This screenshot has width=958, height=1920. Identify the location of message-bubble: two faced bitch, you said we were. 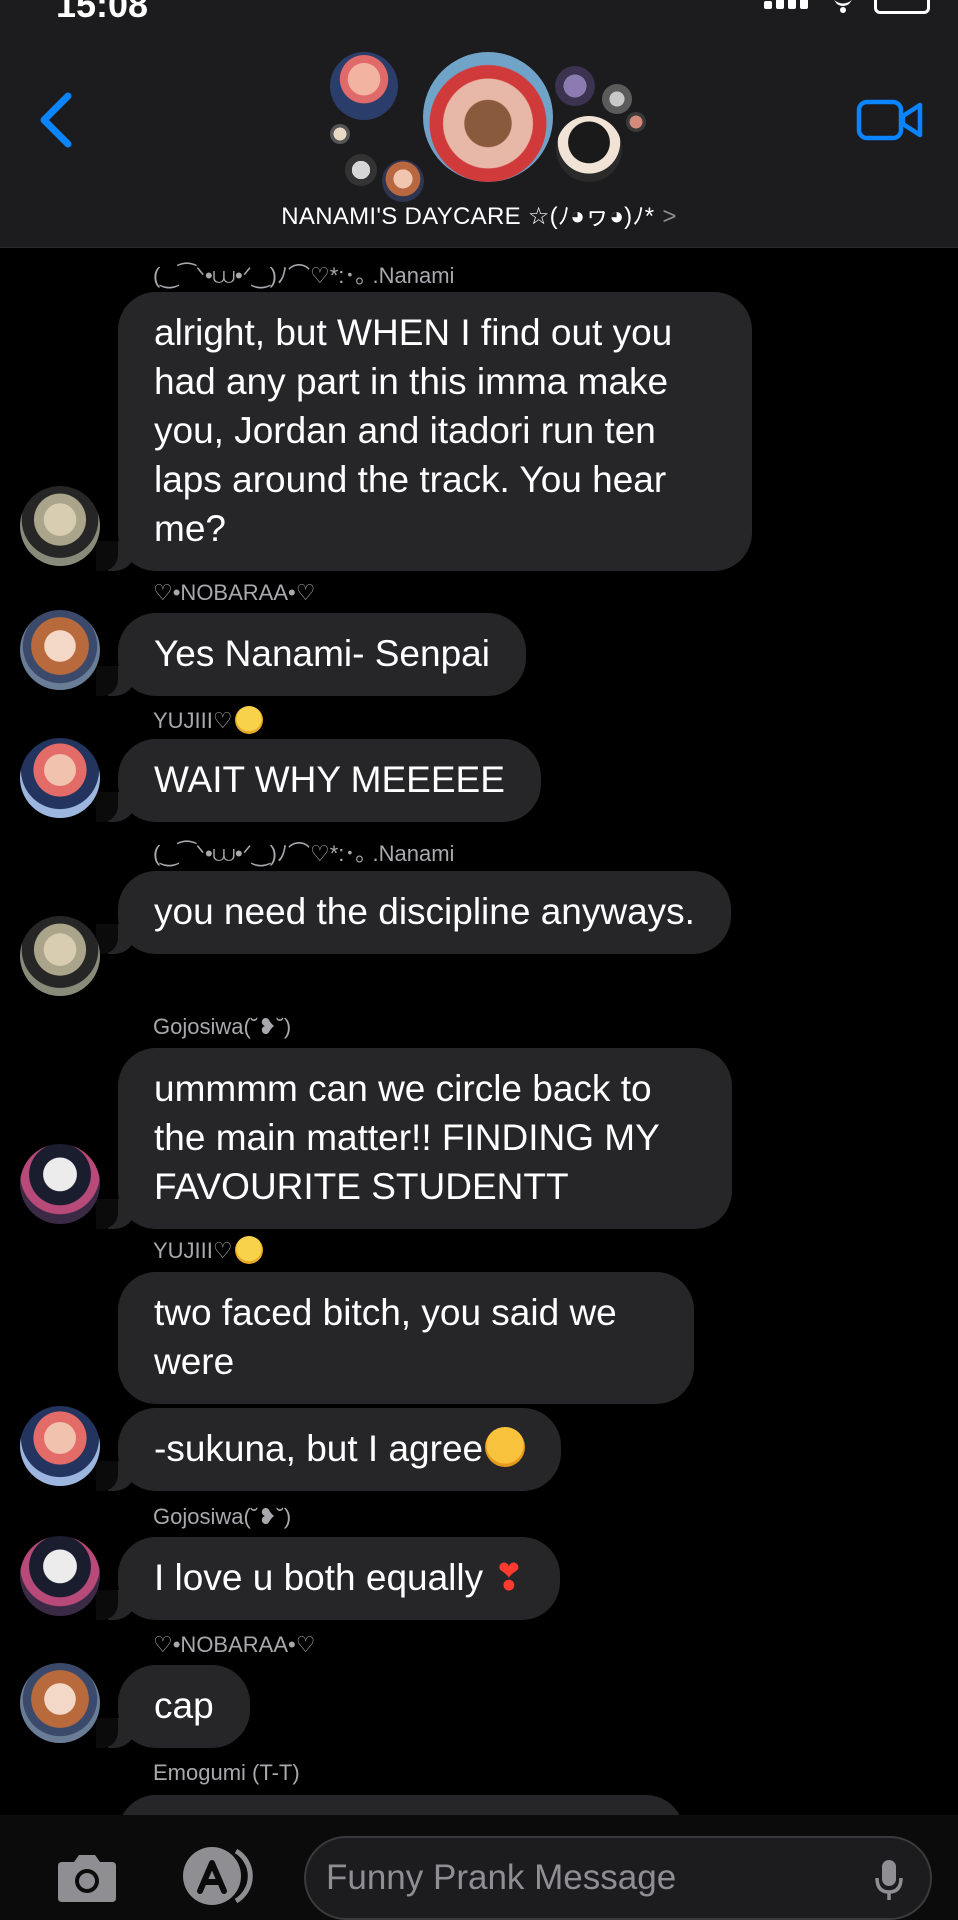
(406, 1338).